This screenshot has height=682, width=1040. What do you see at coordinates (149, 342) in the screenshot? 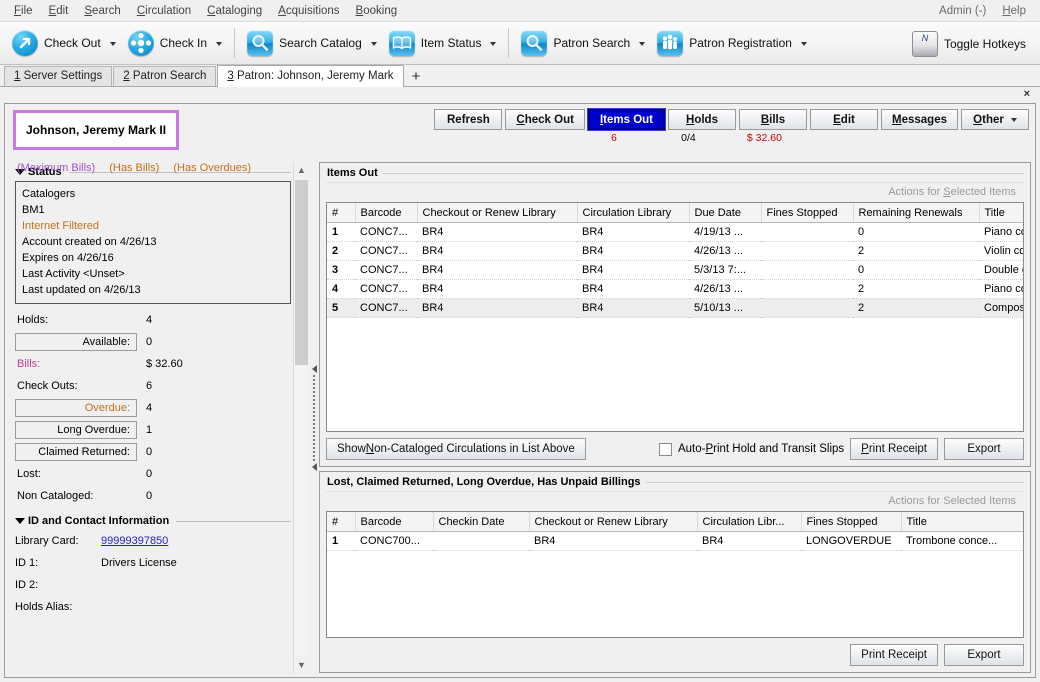
I see `stat-value-available: 0` at bounding box center [149, 342].